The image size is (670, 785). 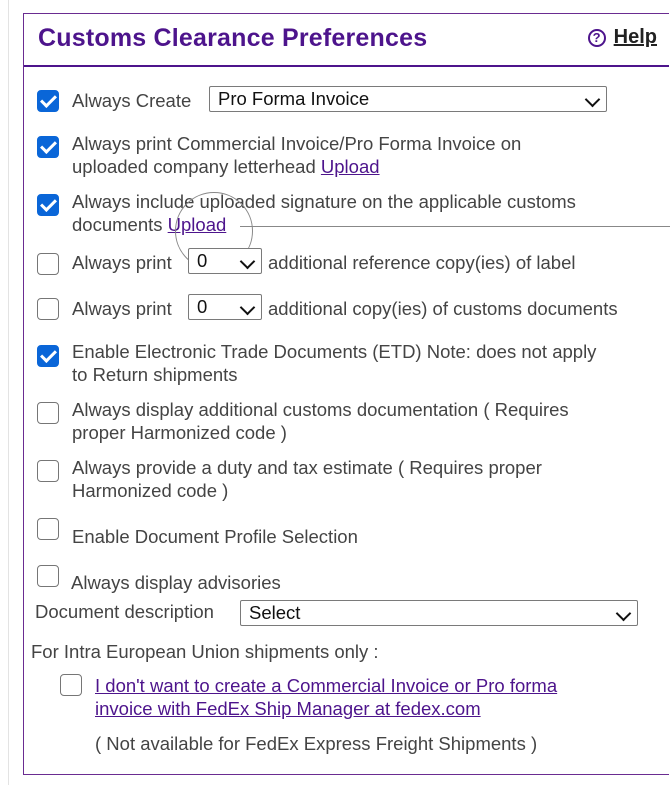 I want to click on reference-copies-checkbox, so click(x=48, y=264).